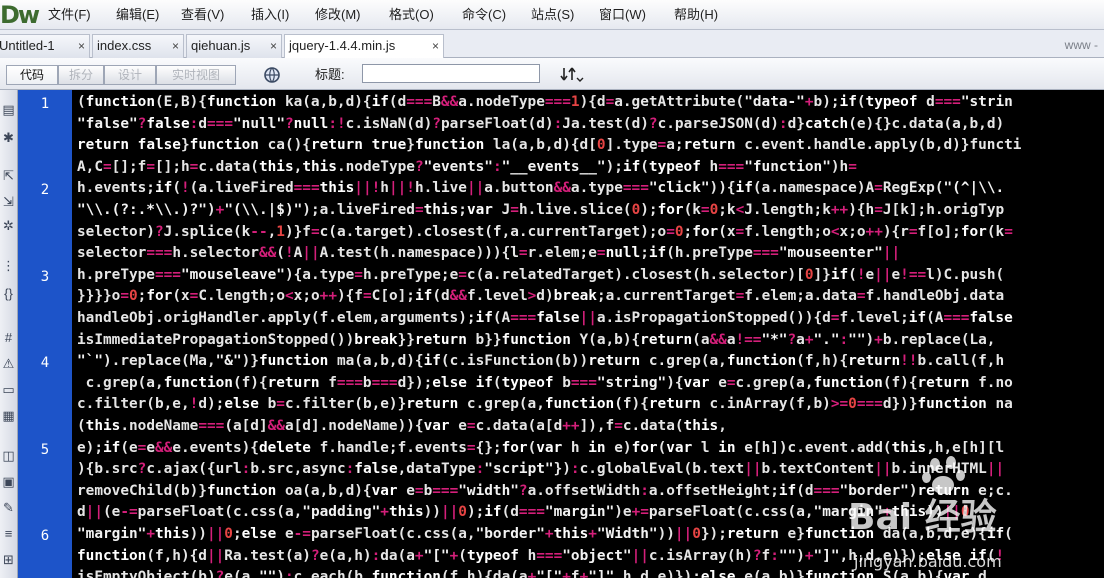  Describe the element at coordinates (8, 225) in the screenshot. I see `expand-all-icon: ✲` at that location.